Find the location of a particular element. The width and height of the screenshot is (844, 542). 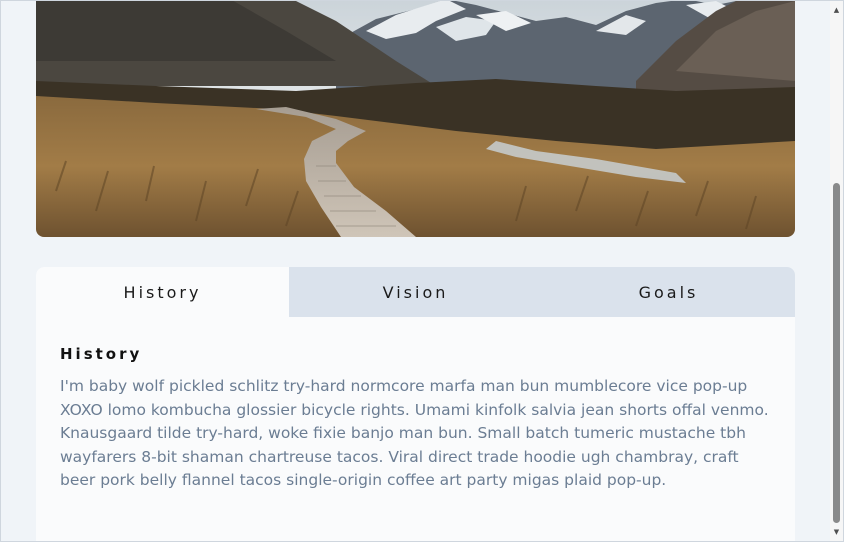

panel-title: History is located at coordinates (101, 354).